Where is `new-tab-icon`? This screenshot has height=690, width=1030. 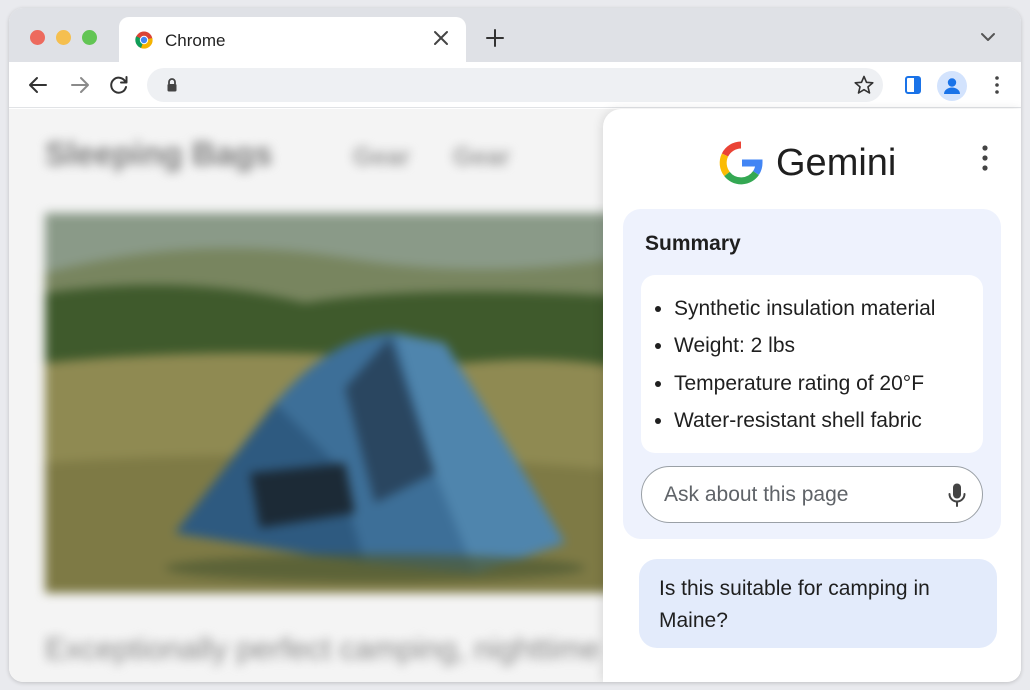 new-tab-icon is located at coordinates (495, 38).